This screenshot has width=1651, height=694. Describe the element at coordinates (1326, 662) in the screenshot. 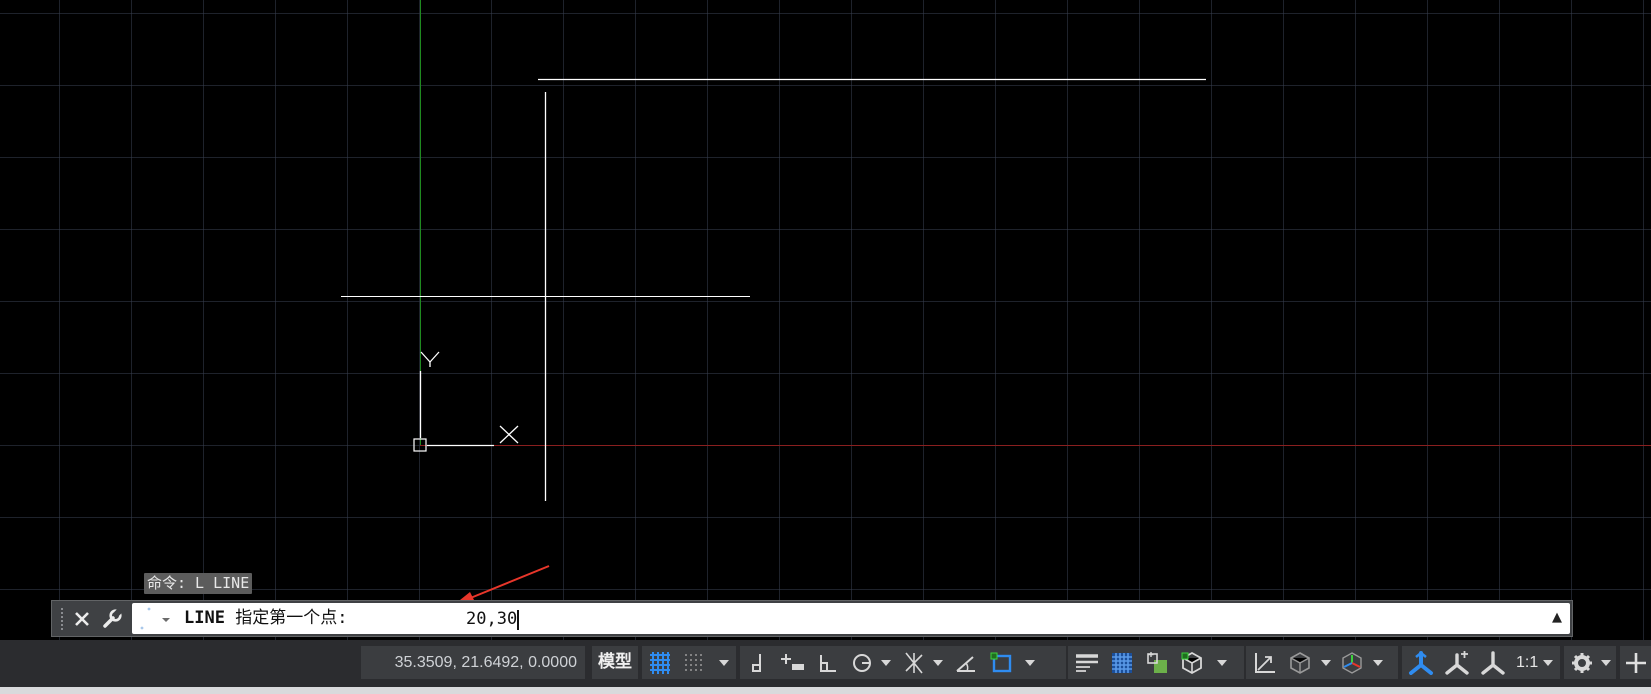

I see `selection-filter-dropdown` at that location.